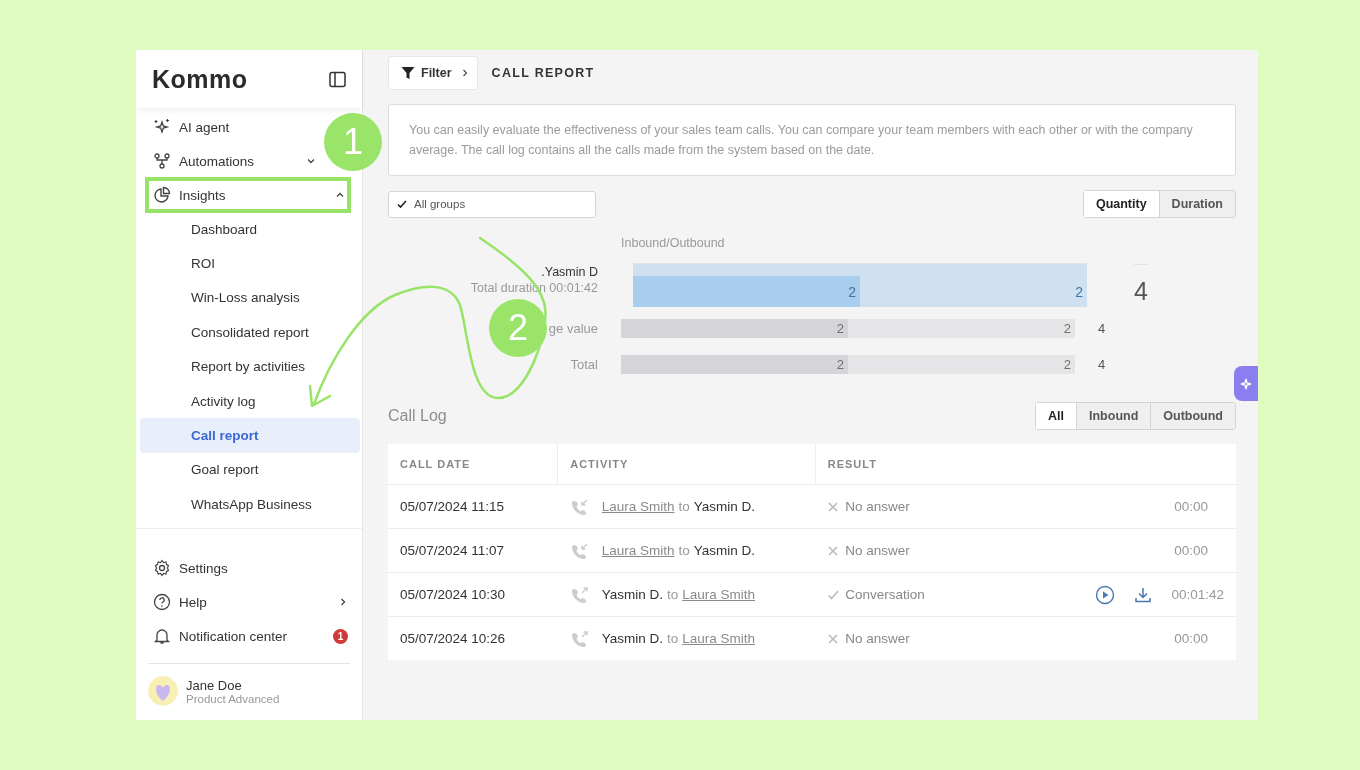 This screenshot has width=1360, height=770. What do you see at coordinates (543, 73) in the screenshot?
I see `page-title: CALL REPORT` at bounding box center [543, 73].